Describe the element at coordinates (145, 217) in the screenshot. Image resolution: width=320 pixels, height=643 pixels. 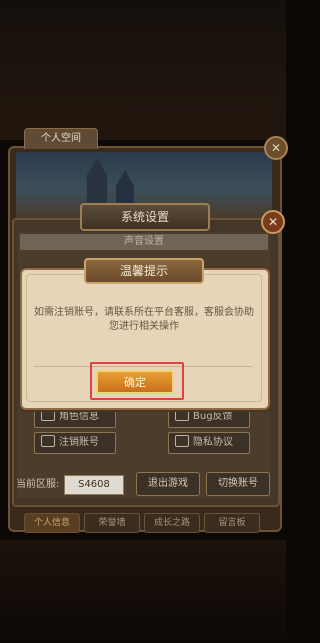
I see `settings-title: 系统设置` at that location.